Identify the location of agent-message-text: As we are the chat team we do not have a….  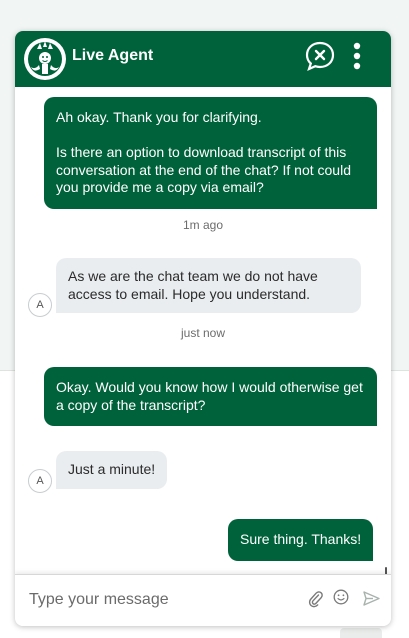
(195, 285).